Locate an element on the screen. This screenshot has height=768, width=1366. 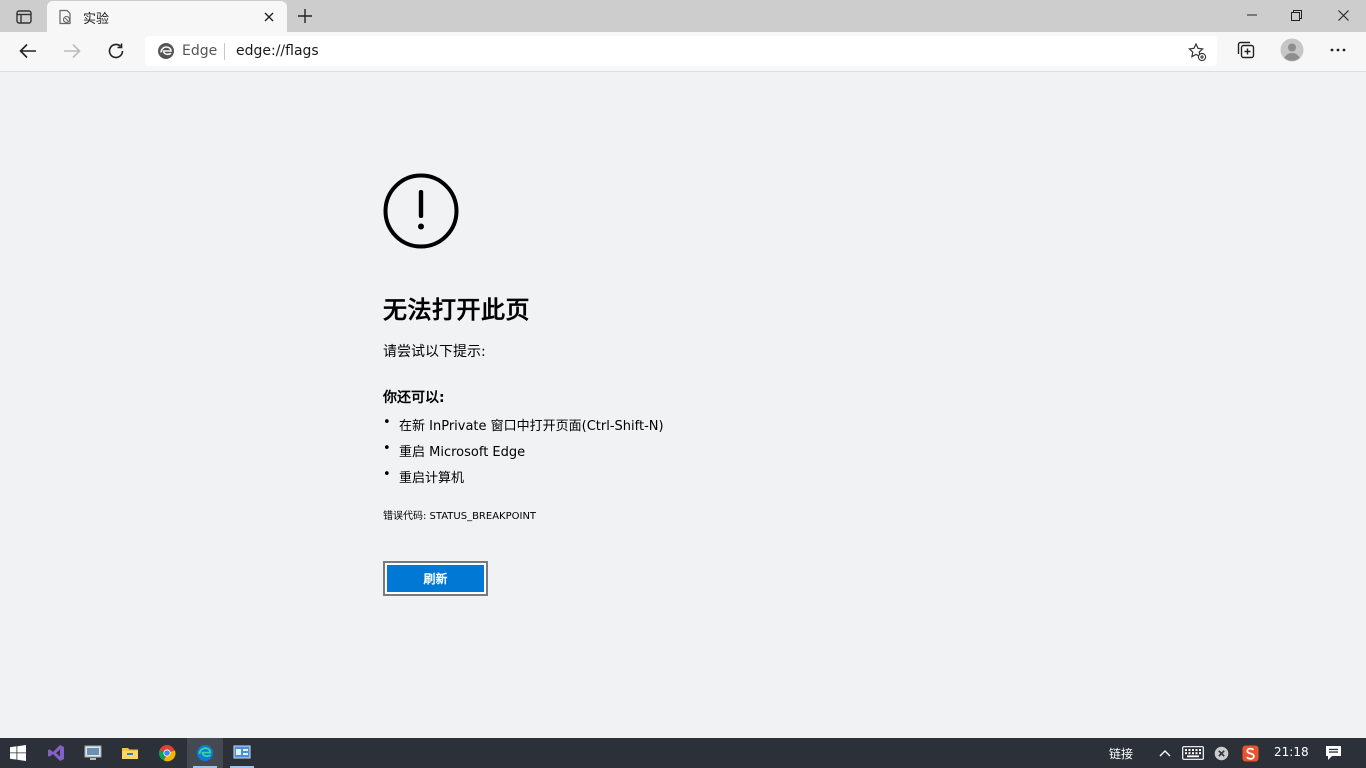
more-options-icon is located at coordinates (1338, 50).